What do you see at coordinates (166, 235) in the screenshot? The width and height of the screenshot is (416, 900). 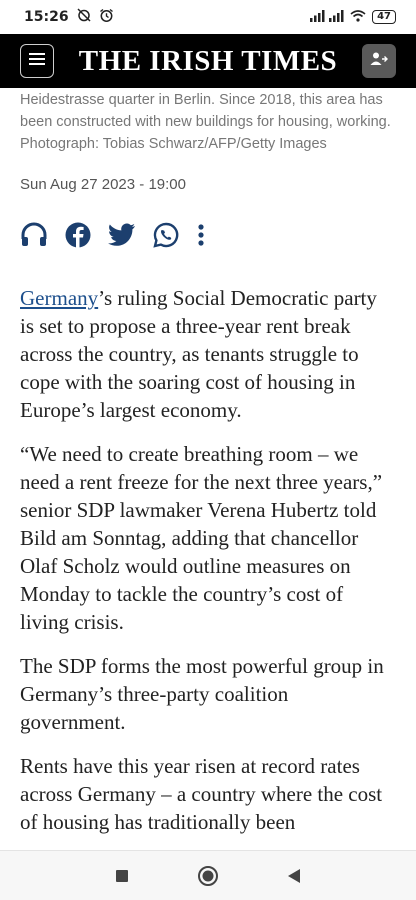 I see `whatsapp-icon` at bounding box center [166, 235].